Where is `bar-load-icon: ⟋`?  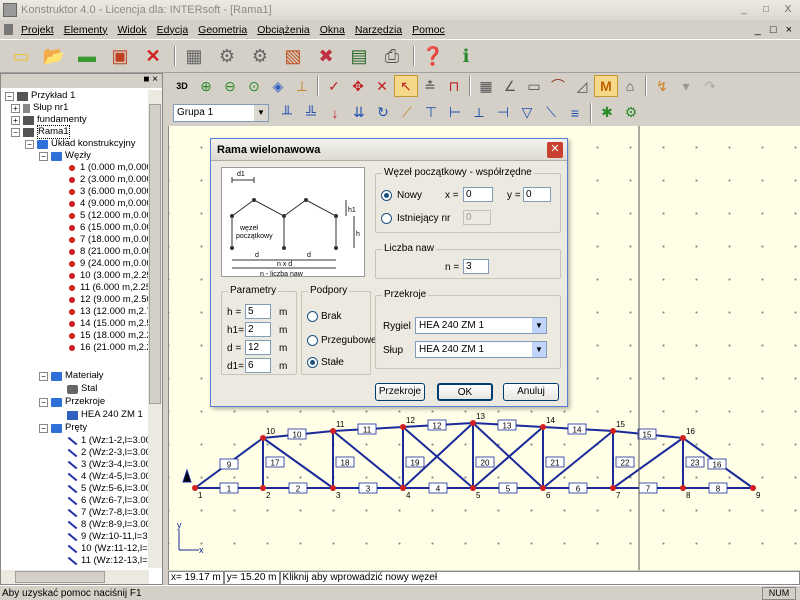
bar-load-icon: ⟋ is located at coordinates (407, 113).